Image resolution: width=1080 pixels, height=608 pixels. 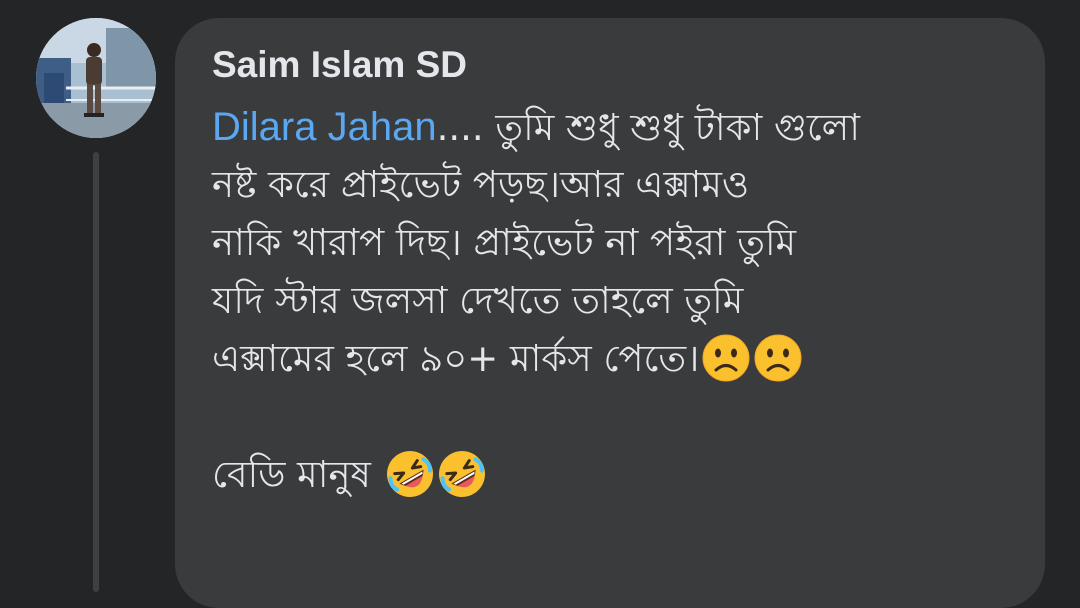 I want to click on avatar, so click(x=96, y=78).